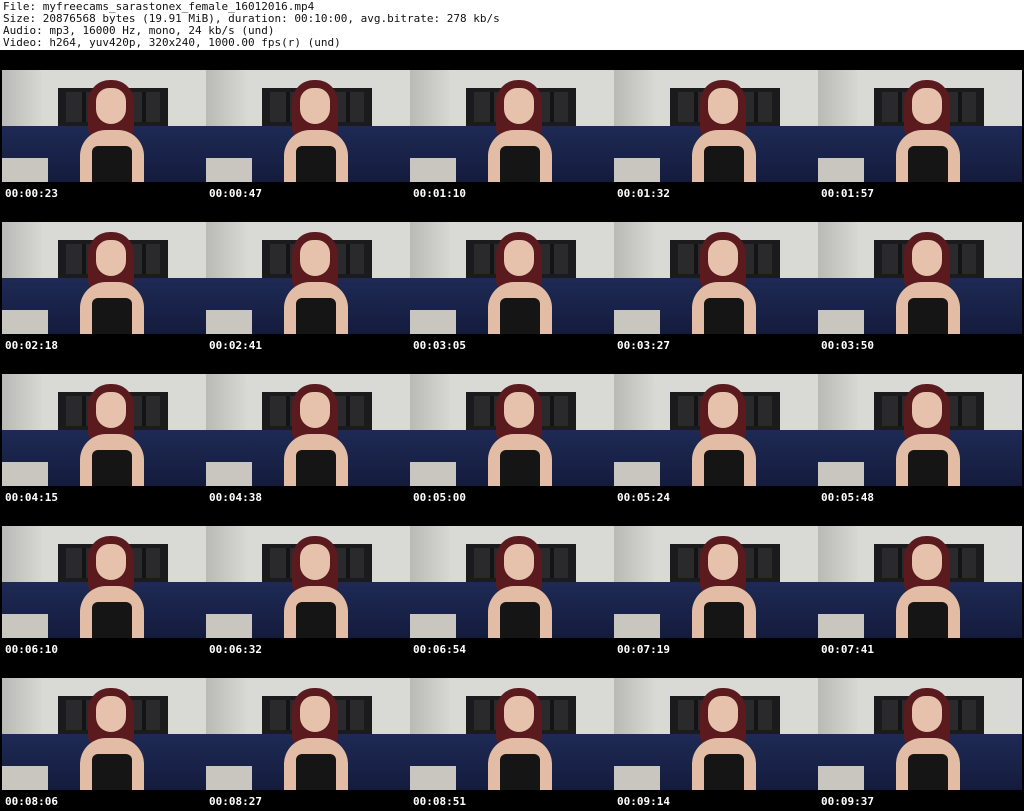  I want to click on timestamp-label: 00:06:54, so click(439, 649).